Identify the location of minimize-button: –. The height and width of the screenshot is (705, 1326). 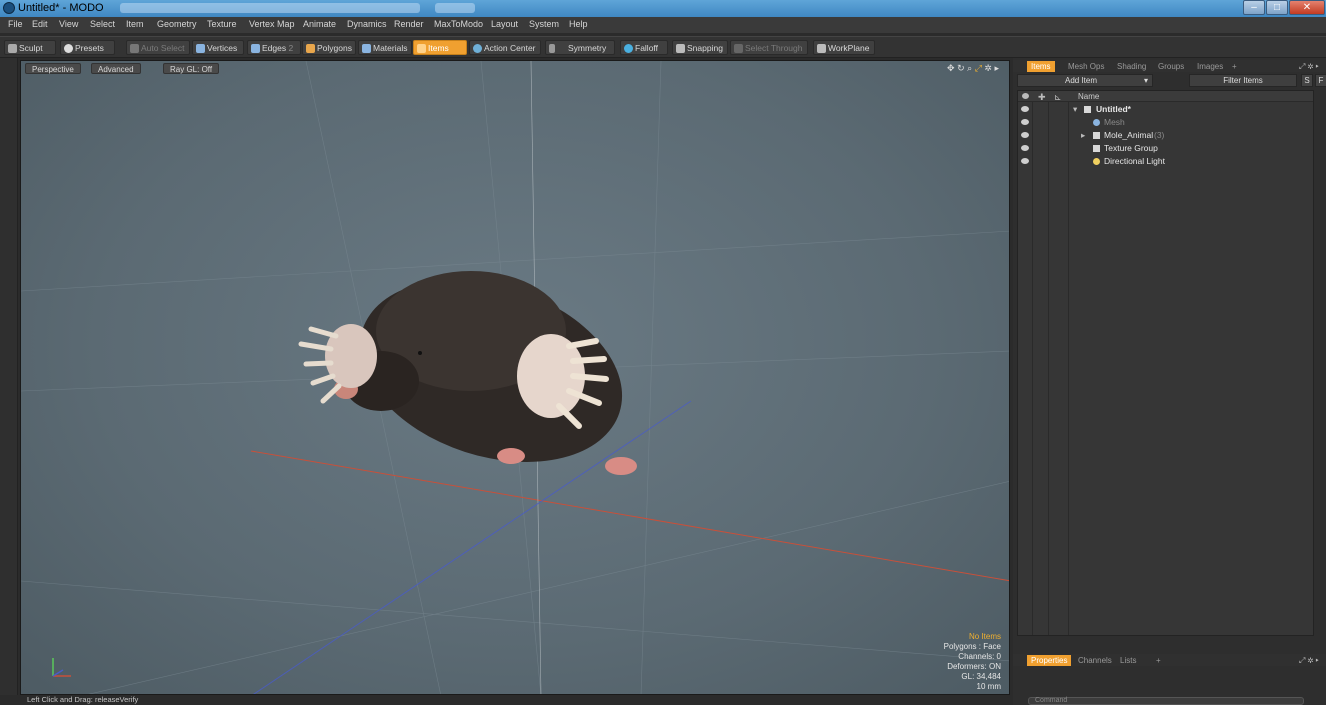
(1254, 7).